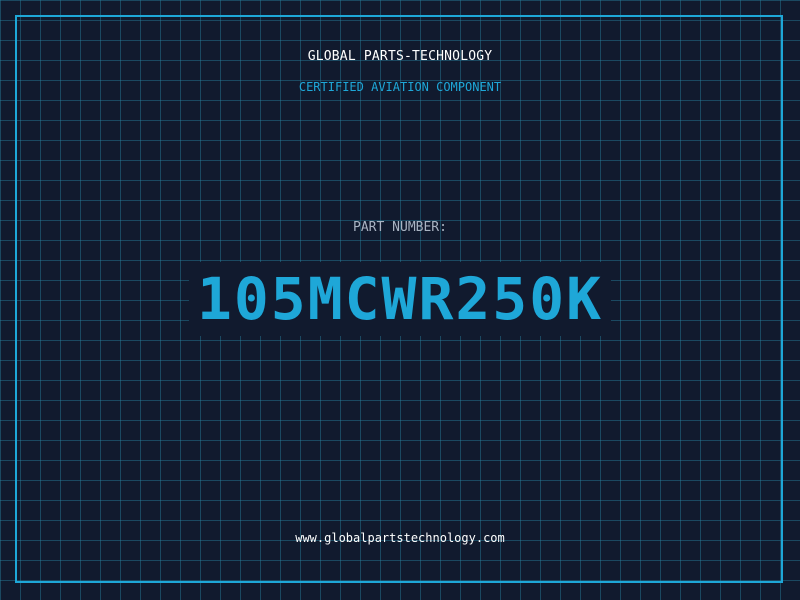 Image resolution: width=800 pixels, height=600 pixels. What do you see at coordinates (400, 87) in the screenshot?
I see `certification-subtitle: CERTIFIED AVIATION COMPONENT` at bounding box center [400, 87].